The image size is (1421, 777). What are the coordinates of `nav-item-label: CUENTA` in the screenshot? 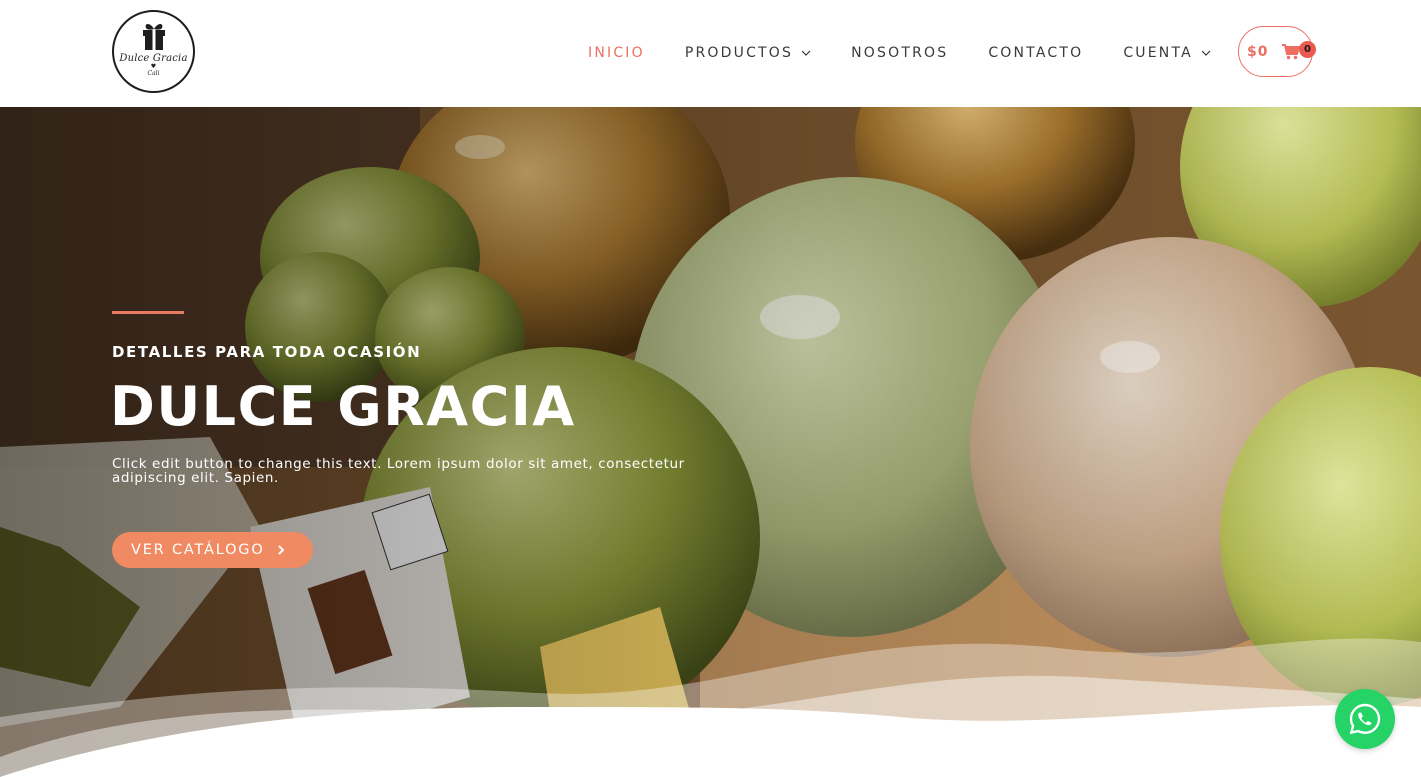 It's located at (1158, 53).